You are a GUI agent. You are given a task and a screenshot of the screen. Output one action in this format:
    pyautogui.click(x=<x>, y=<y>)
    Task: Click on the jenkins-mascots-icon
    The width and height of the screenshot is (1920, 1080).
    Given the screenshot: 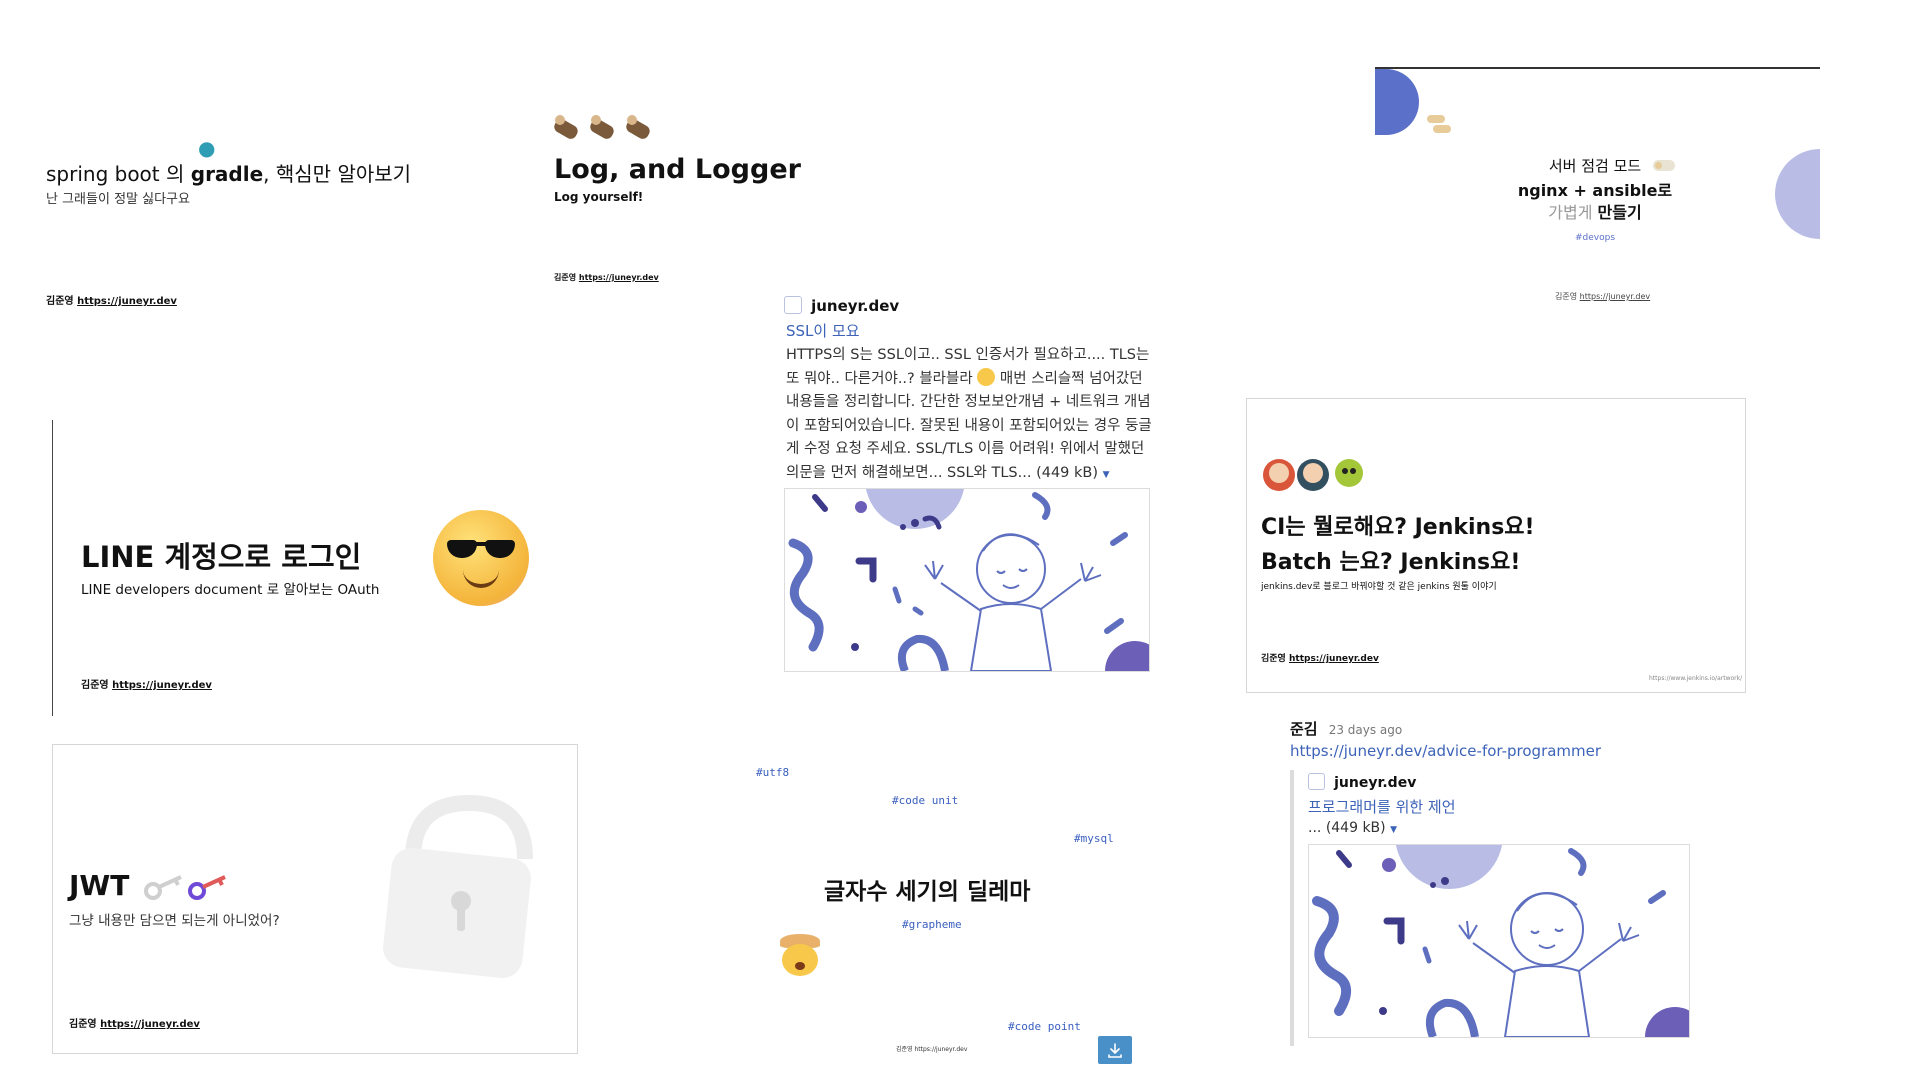 What is the action you would take?
    pyautogui.click(x=1321, y=477)
    